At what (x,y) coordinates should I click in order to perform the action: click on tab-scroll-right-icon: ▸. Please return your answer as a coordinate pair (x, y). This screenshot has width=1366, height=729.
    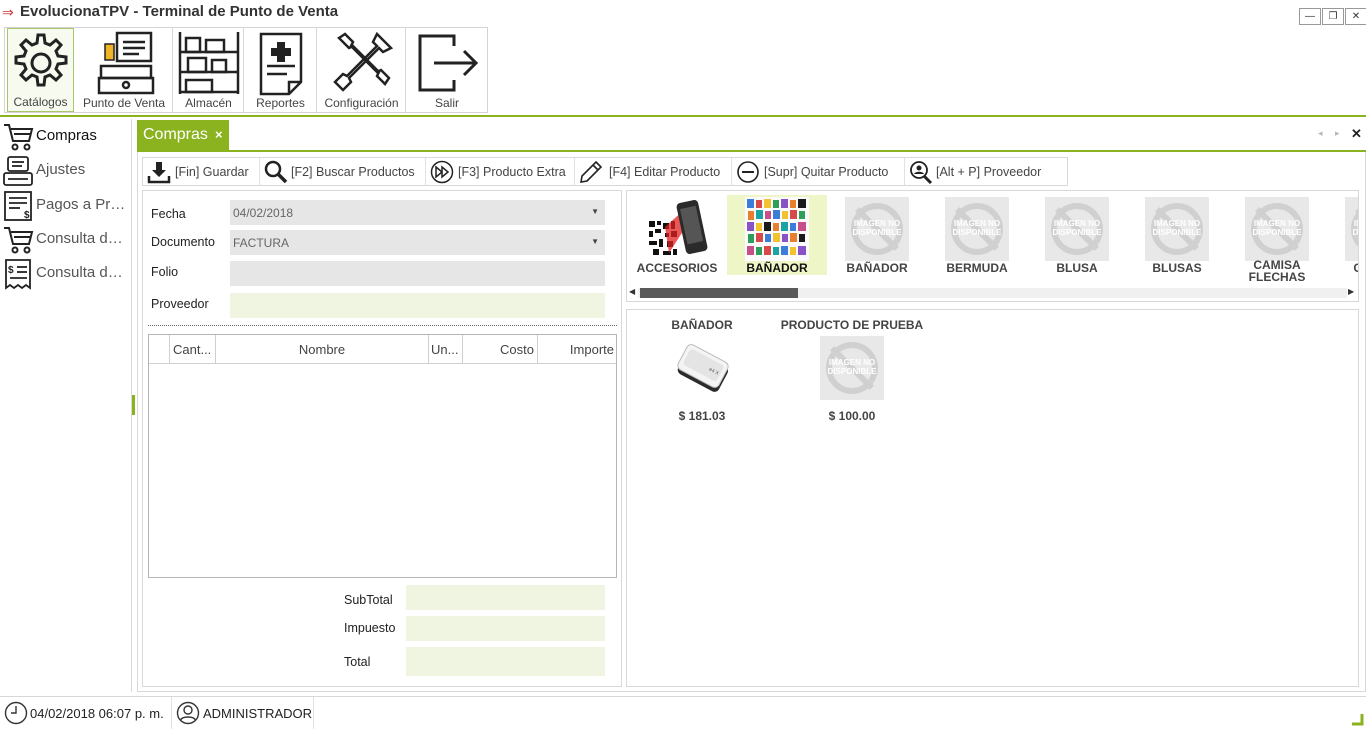
    Looking at the image, I should click on (1337, 133).